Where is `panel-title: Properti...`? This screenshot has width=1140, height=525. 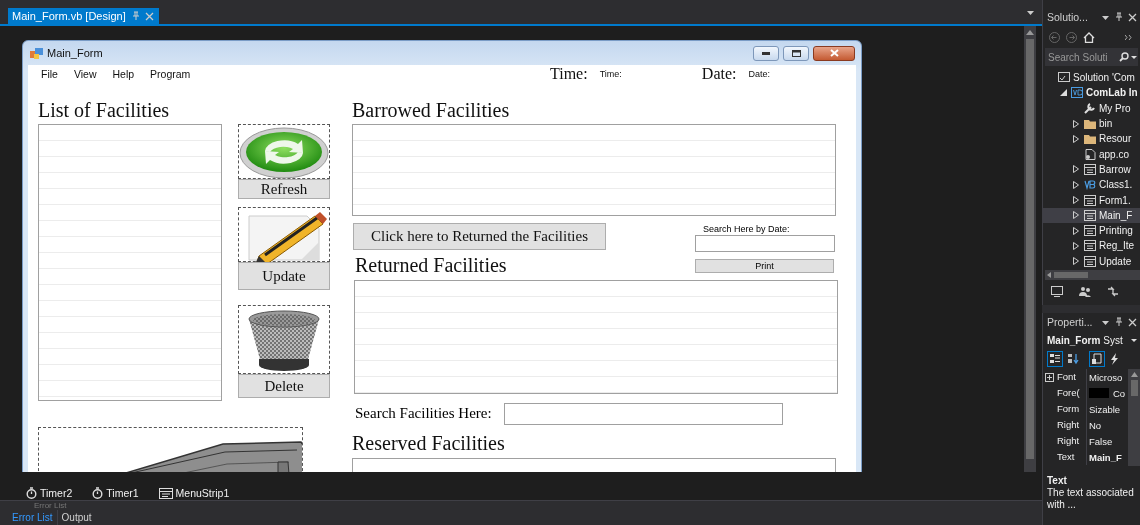
panel-title: Properti... is located at coordinates (1070, 322).